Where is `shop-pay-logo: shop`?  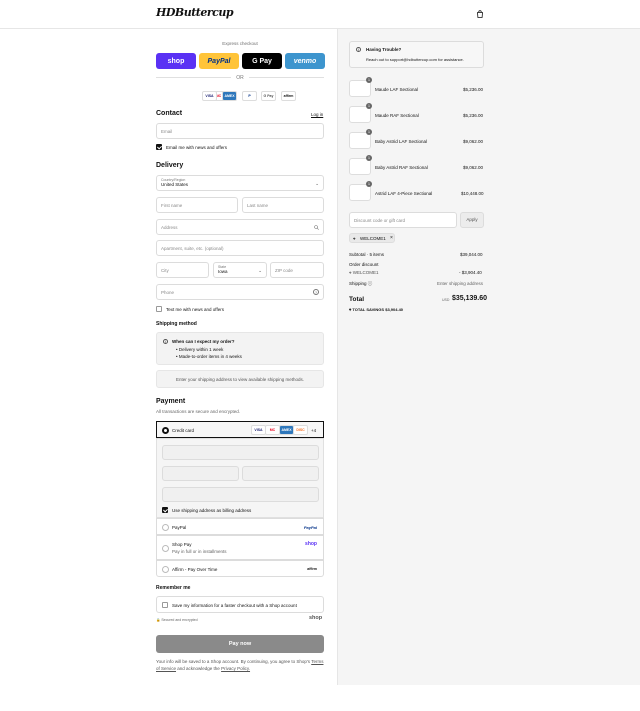 shop-pay-logo: shop is located at coordinates (311, 544).